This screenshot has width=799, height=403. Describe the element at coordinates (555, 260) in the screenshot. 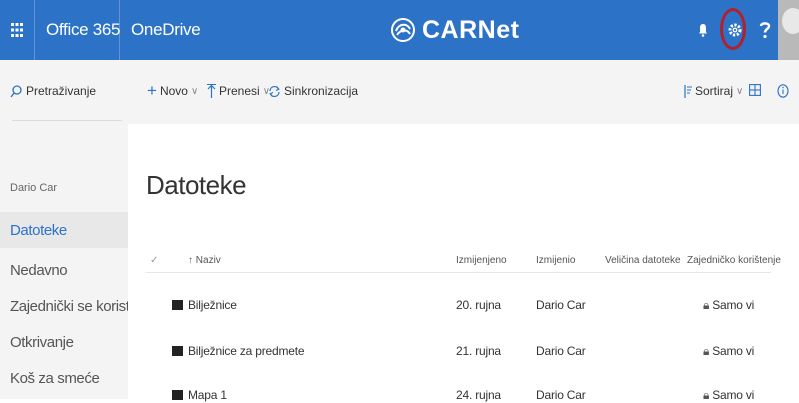

I see `column-header-modified-by: Izmijenio` at that location.